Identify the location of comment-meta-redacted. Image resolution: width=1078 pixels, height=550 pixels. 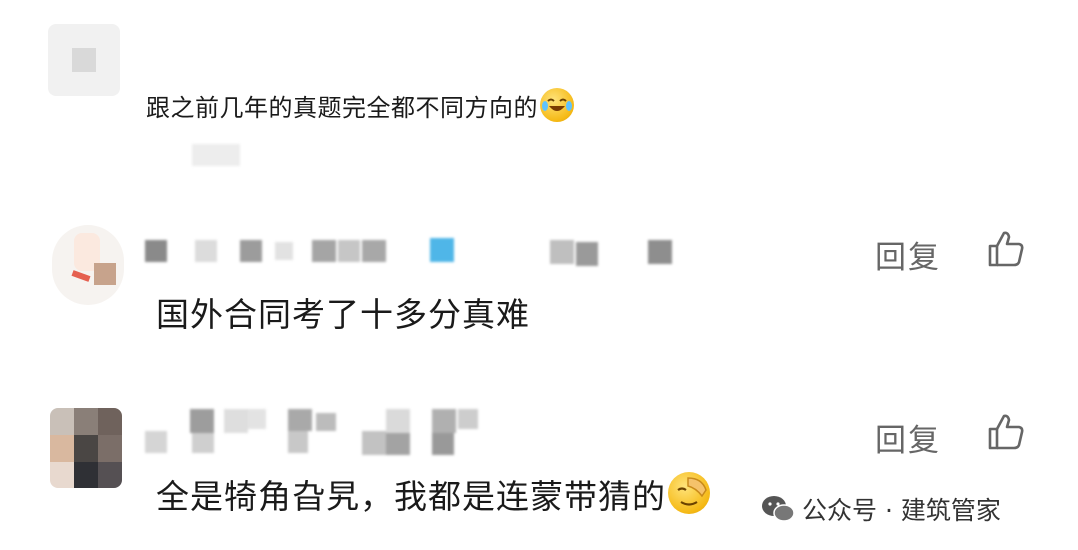
(216, 155).